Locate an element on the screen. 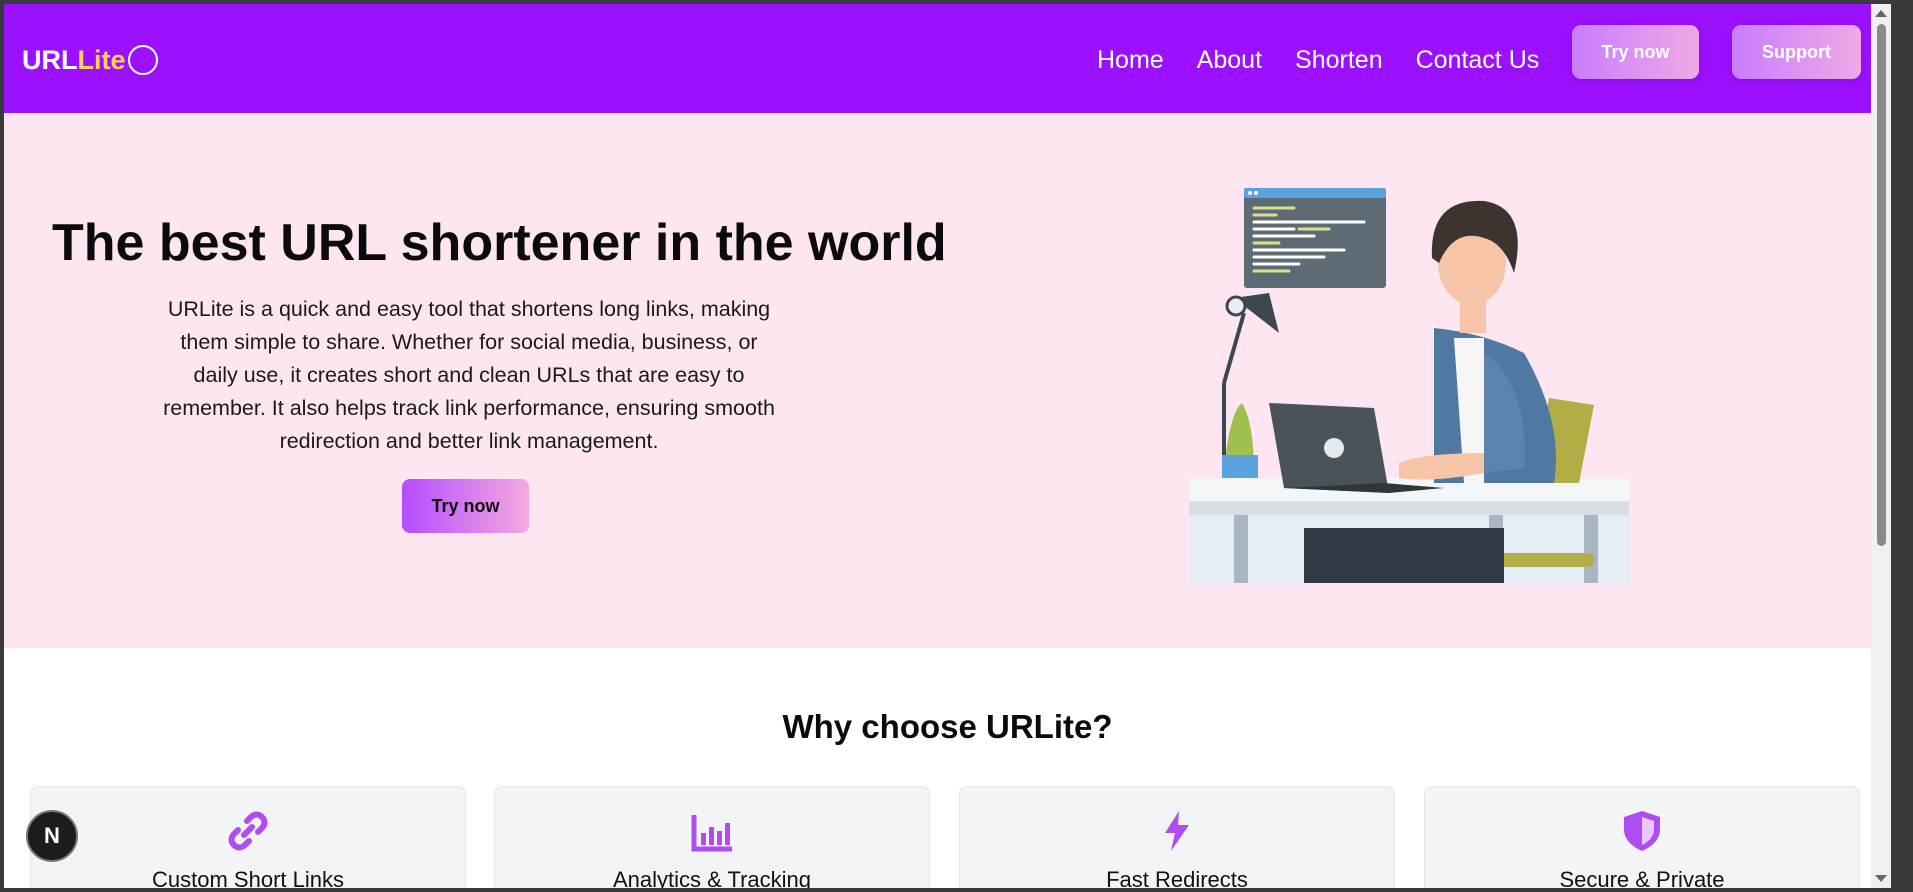 Image resolution: width=1913 pixels, height=892 pixels. feature-card-label: Secure & Private is located at coordinates (1642, 877).